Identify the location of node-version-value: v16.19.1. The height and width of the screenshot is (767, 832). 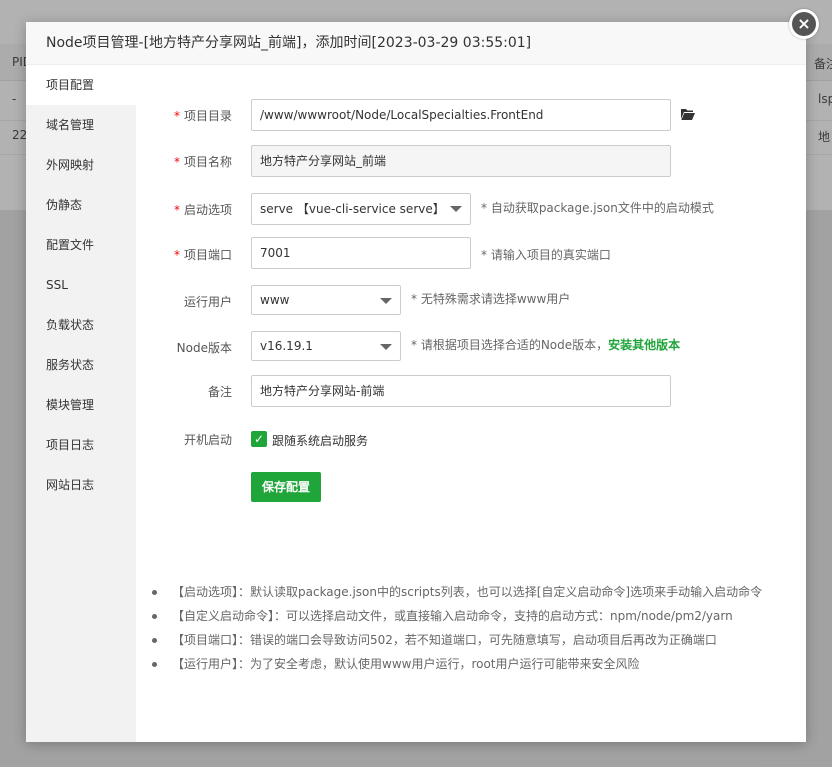
(286, 346).